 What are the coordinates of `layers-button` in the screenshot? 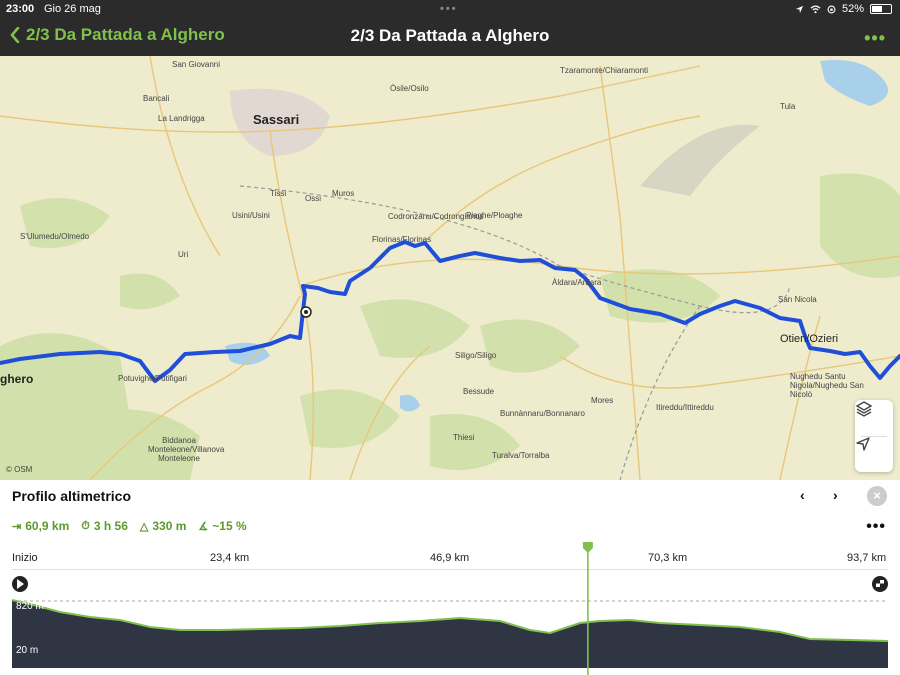 It's located at (874, 418).